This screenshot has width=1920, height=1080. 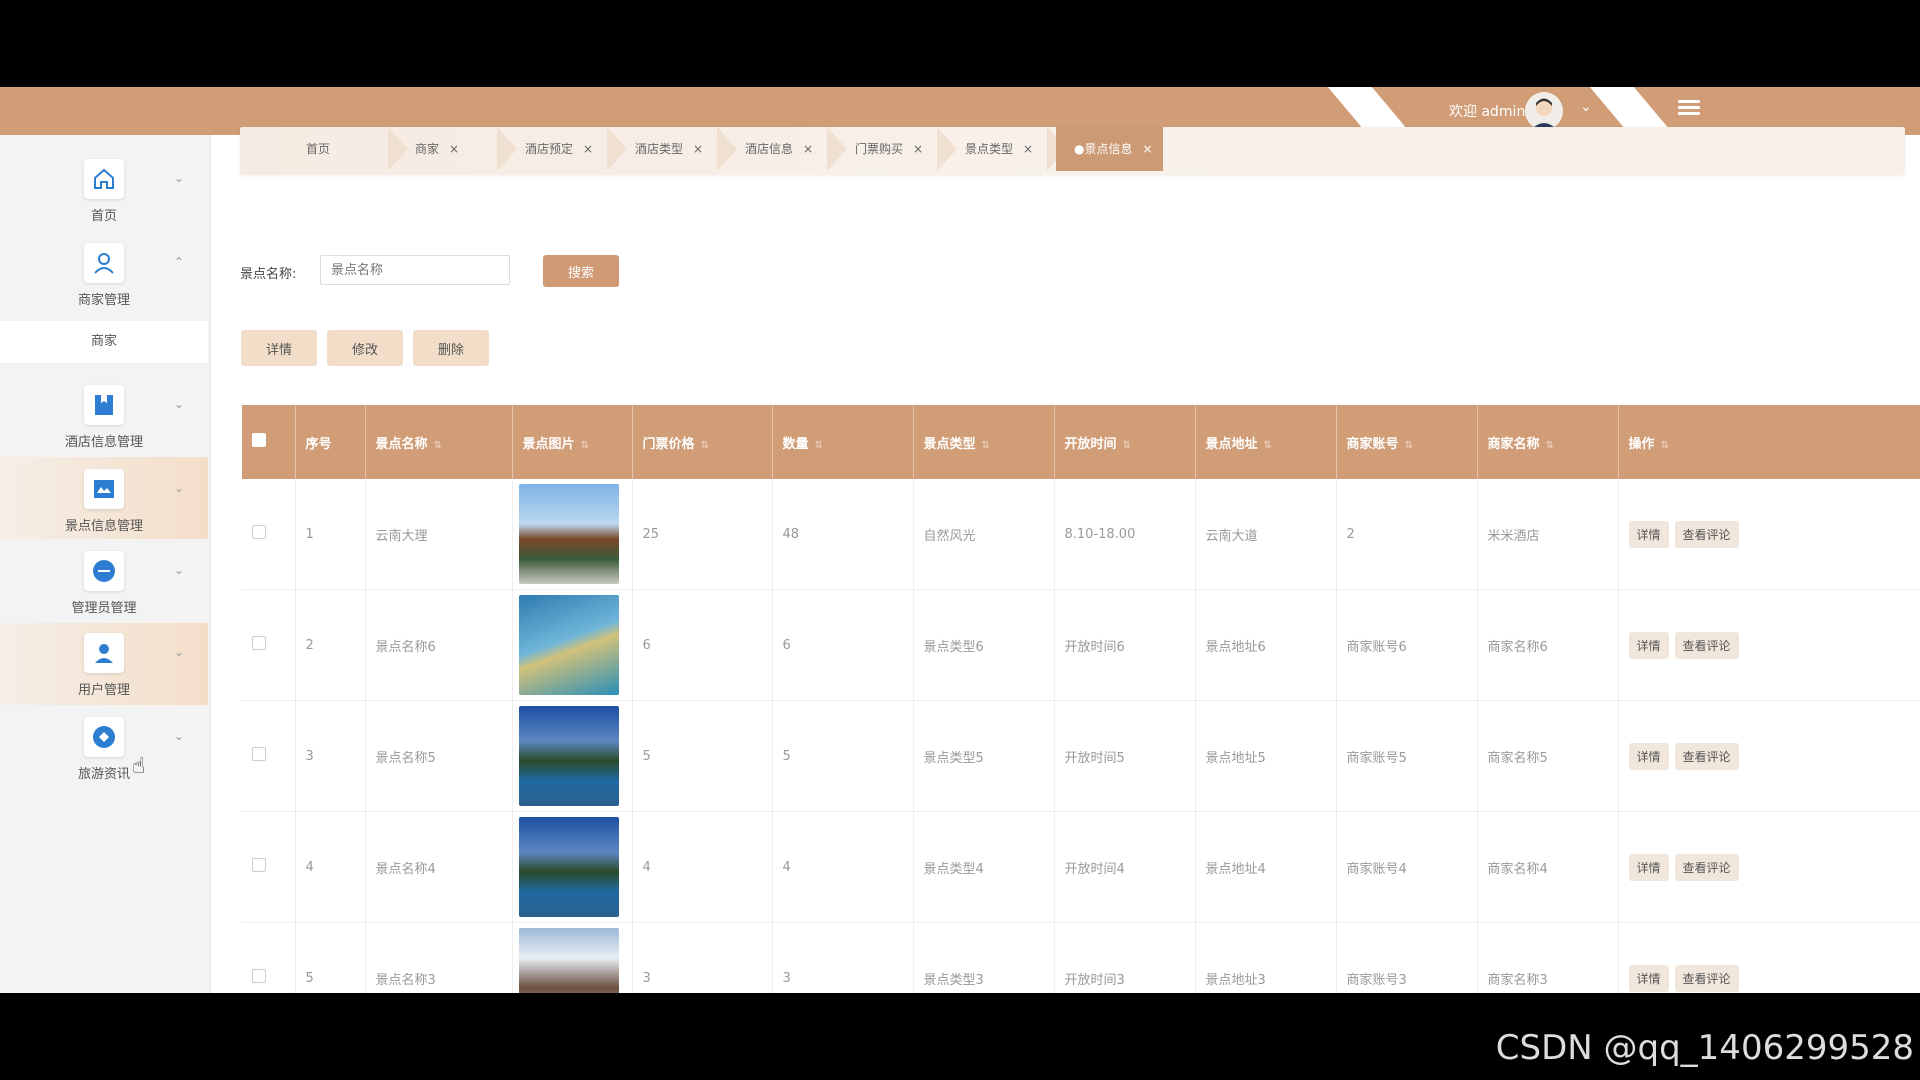 What do you see at coordinates (104, 190) in the screenshot?
I see `sidebar-item-home: 首页 ⌄` at bounding box center [104, 190].